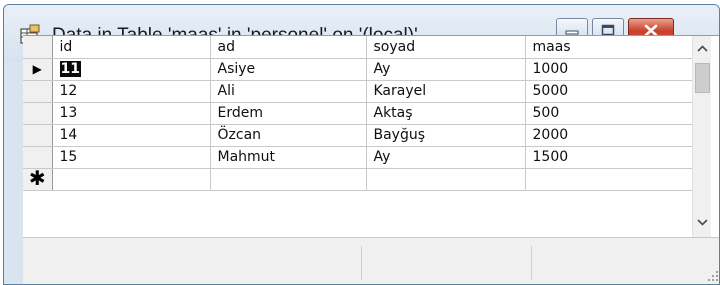 The width and height of the screenshot is (720, 285). Describe the element at coordinates (702, 78) in the screenshot. I see `scroll-thumb` at that location.